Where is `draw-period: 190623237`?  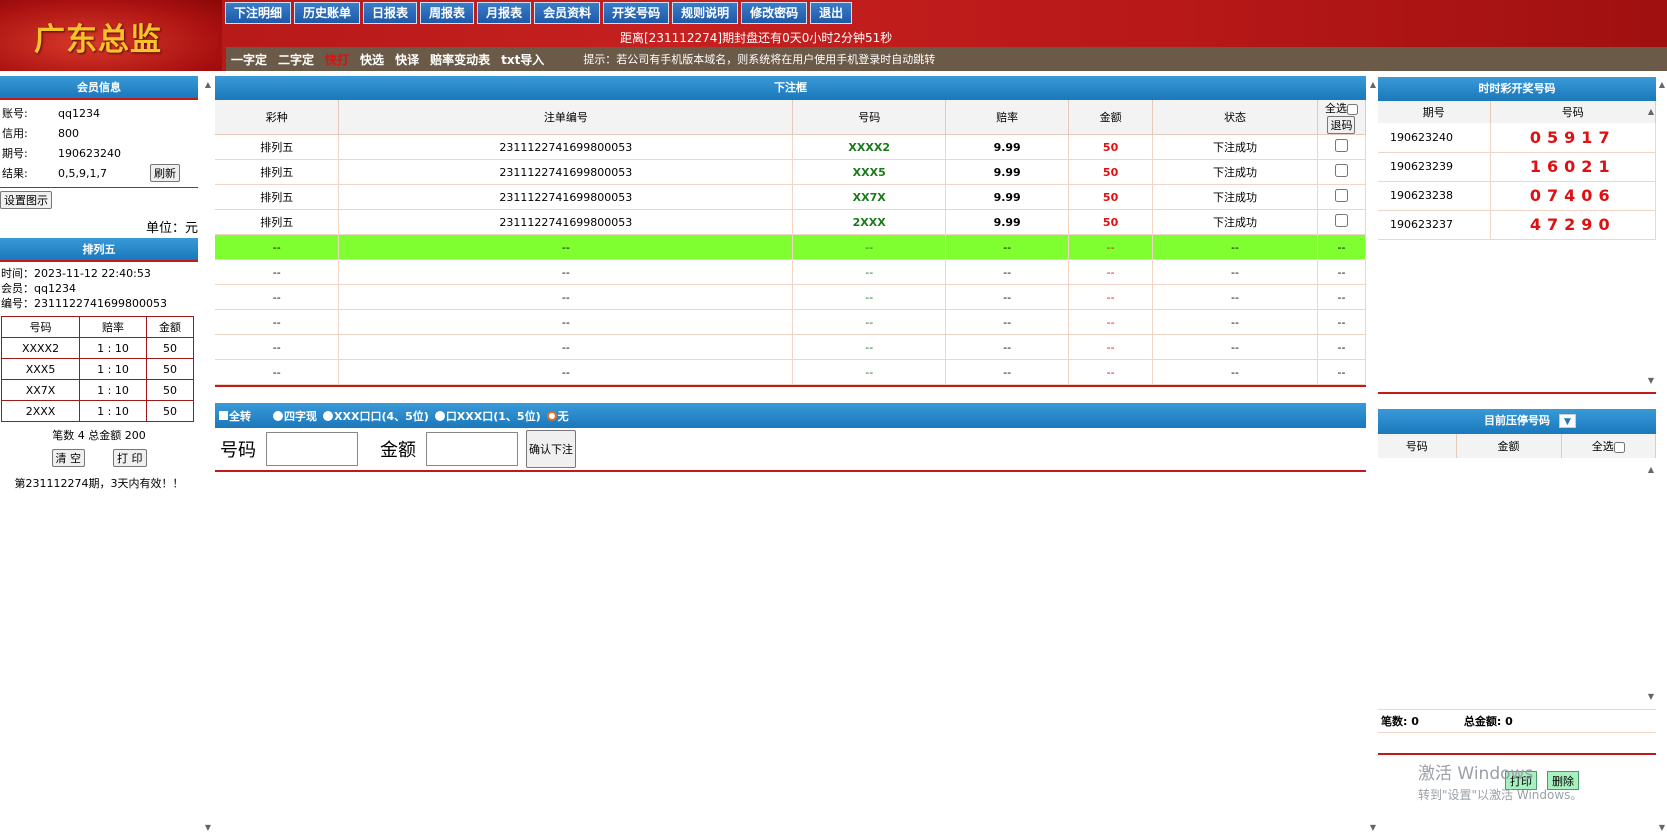 draw-period: 190623237 is located at coordinates (1434, 225).